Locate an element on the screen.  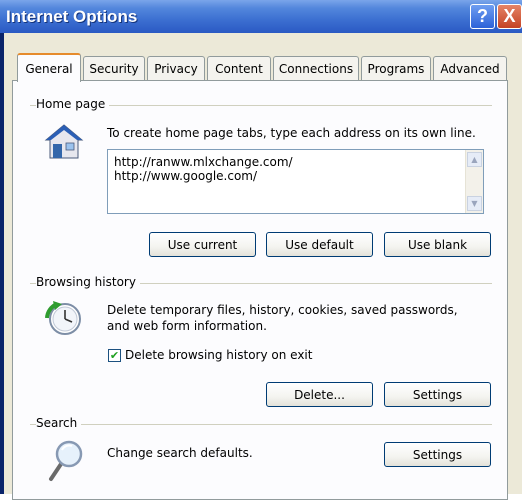
tab-label: Security is located at coordinates (114, 68).